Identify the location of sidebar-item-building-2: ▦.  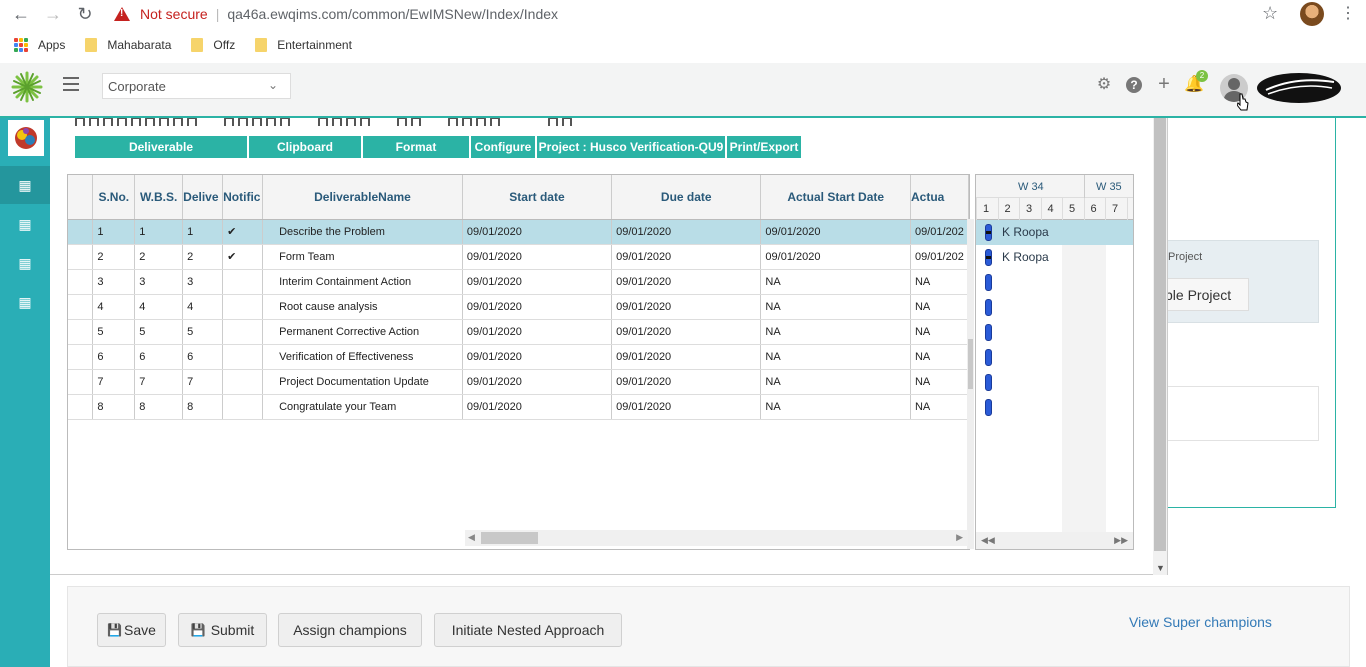
(25, 224).